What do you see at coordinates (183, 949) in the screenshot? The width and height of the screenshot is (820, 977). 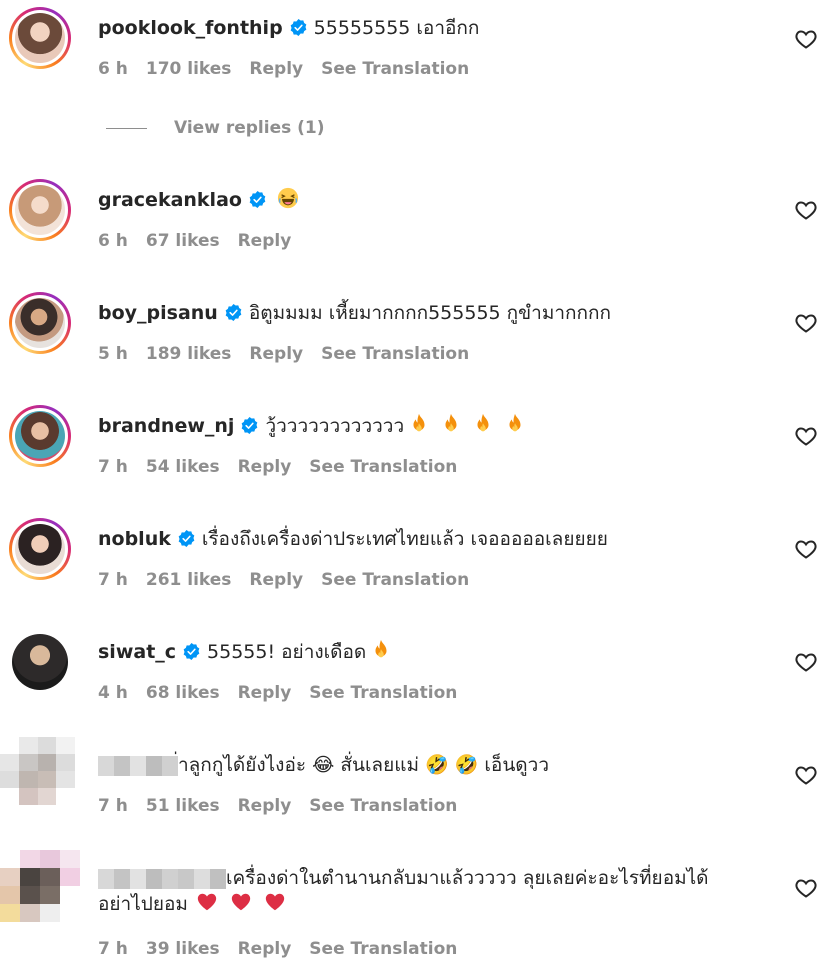 I see `comment-likes: 39 likes` at bounding box center [183, 949].